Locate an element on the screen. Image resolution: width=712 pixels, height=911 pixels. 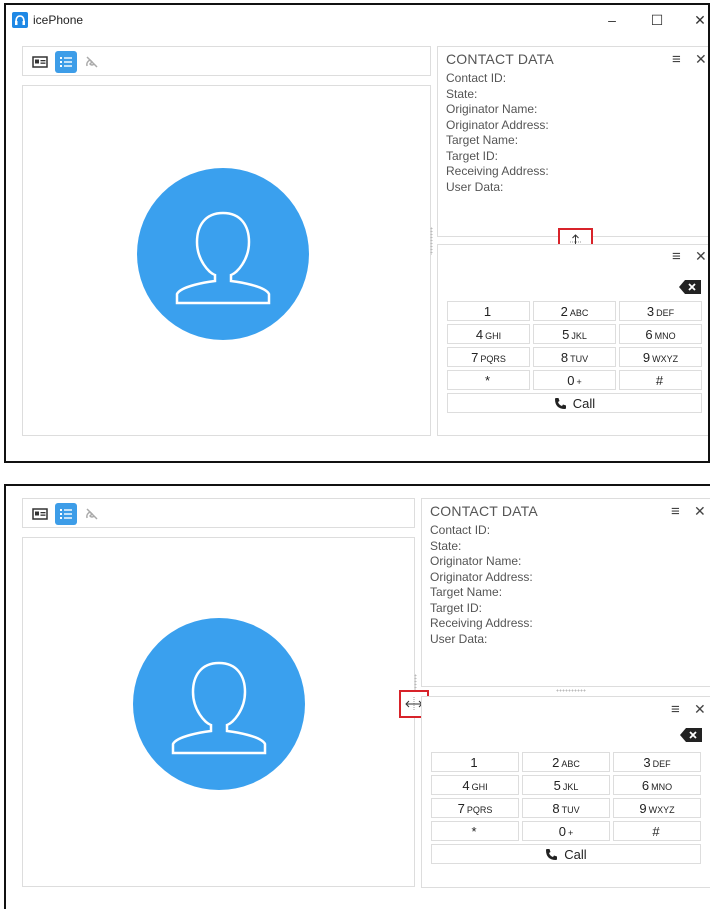
vertical-splitter is located at coordinates (431, 241).